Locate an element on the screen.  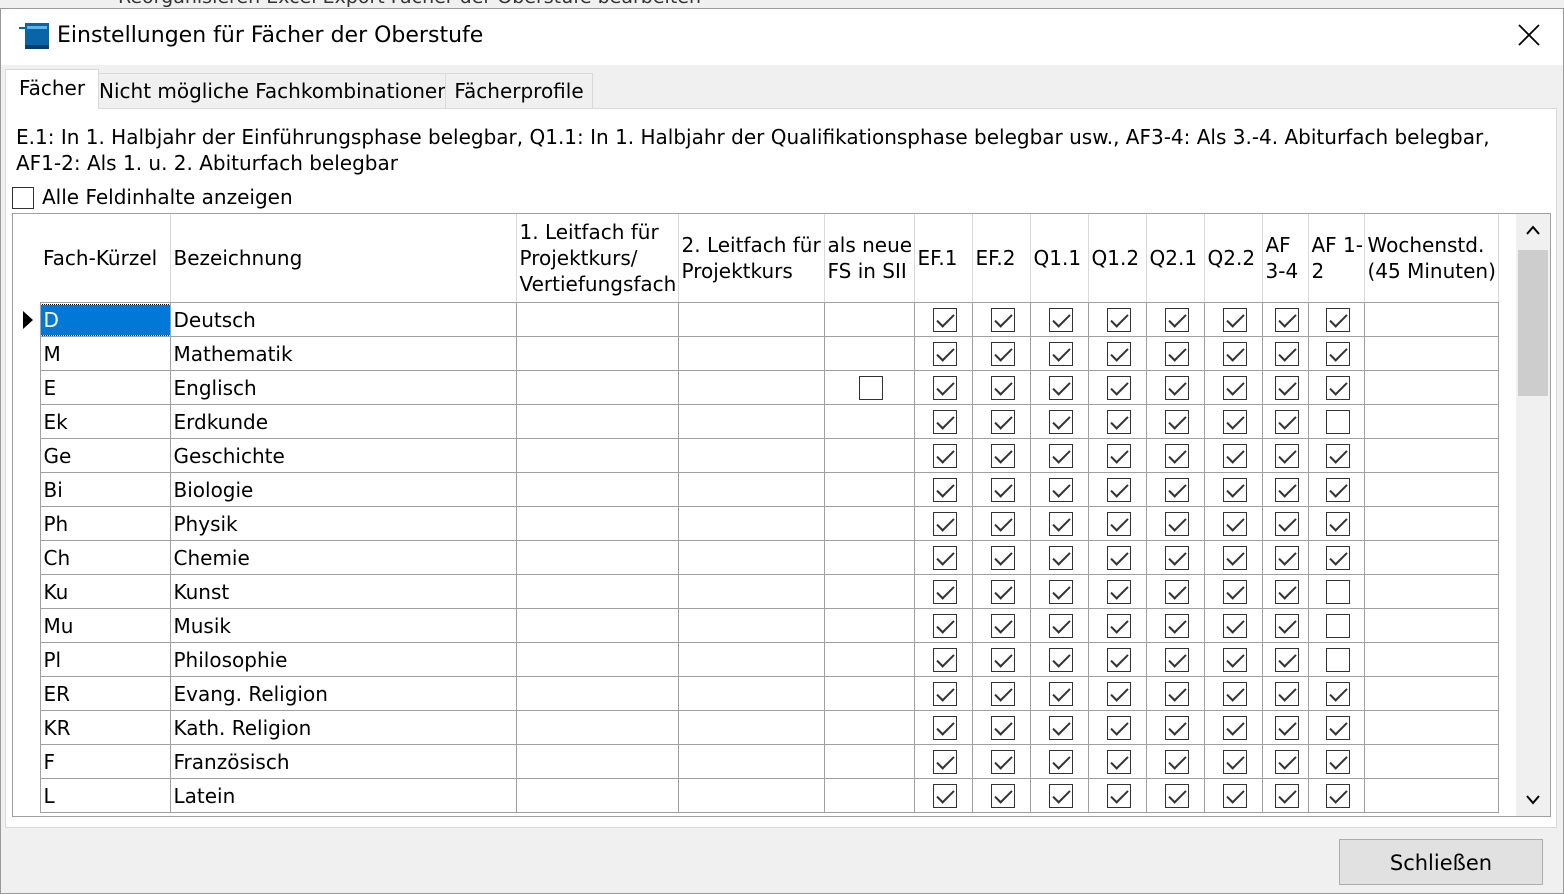
table-row: ER Evang. Religion is located at coordinates (756, 693).